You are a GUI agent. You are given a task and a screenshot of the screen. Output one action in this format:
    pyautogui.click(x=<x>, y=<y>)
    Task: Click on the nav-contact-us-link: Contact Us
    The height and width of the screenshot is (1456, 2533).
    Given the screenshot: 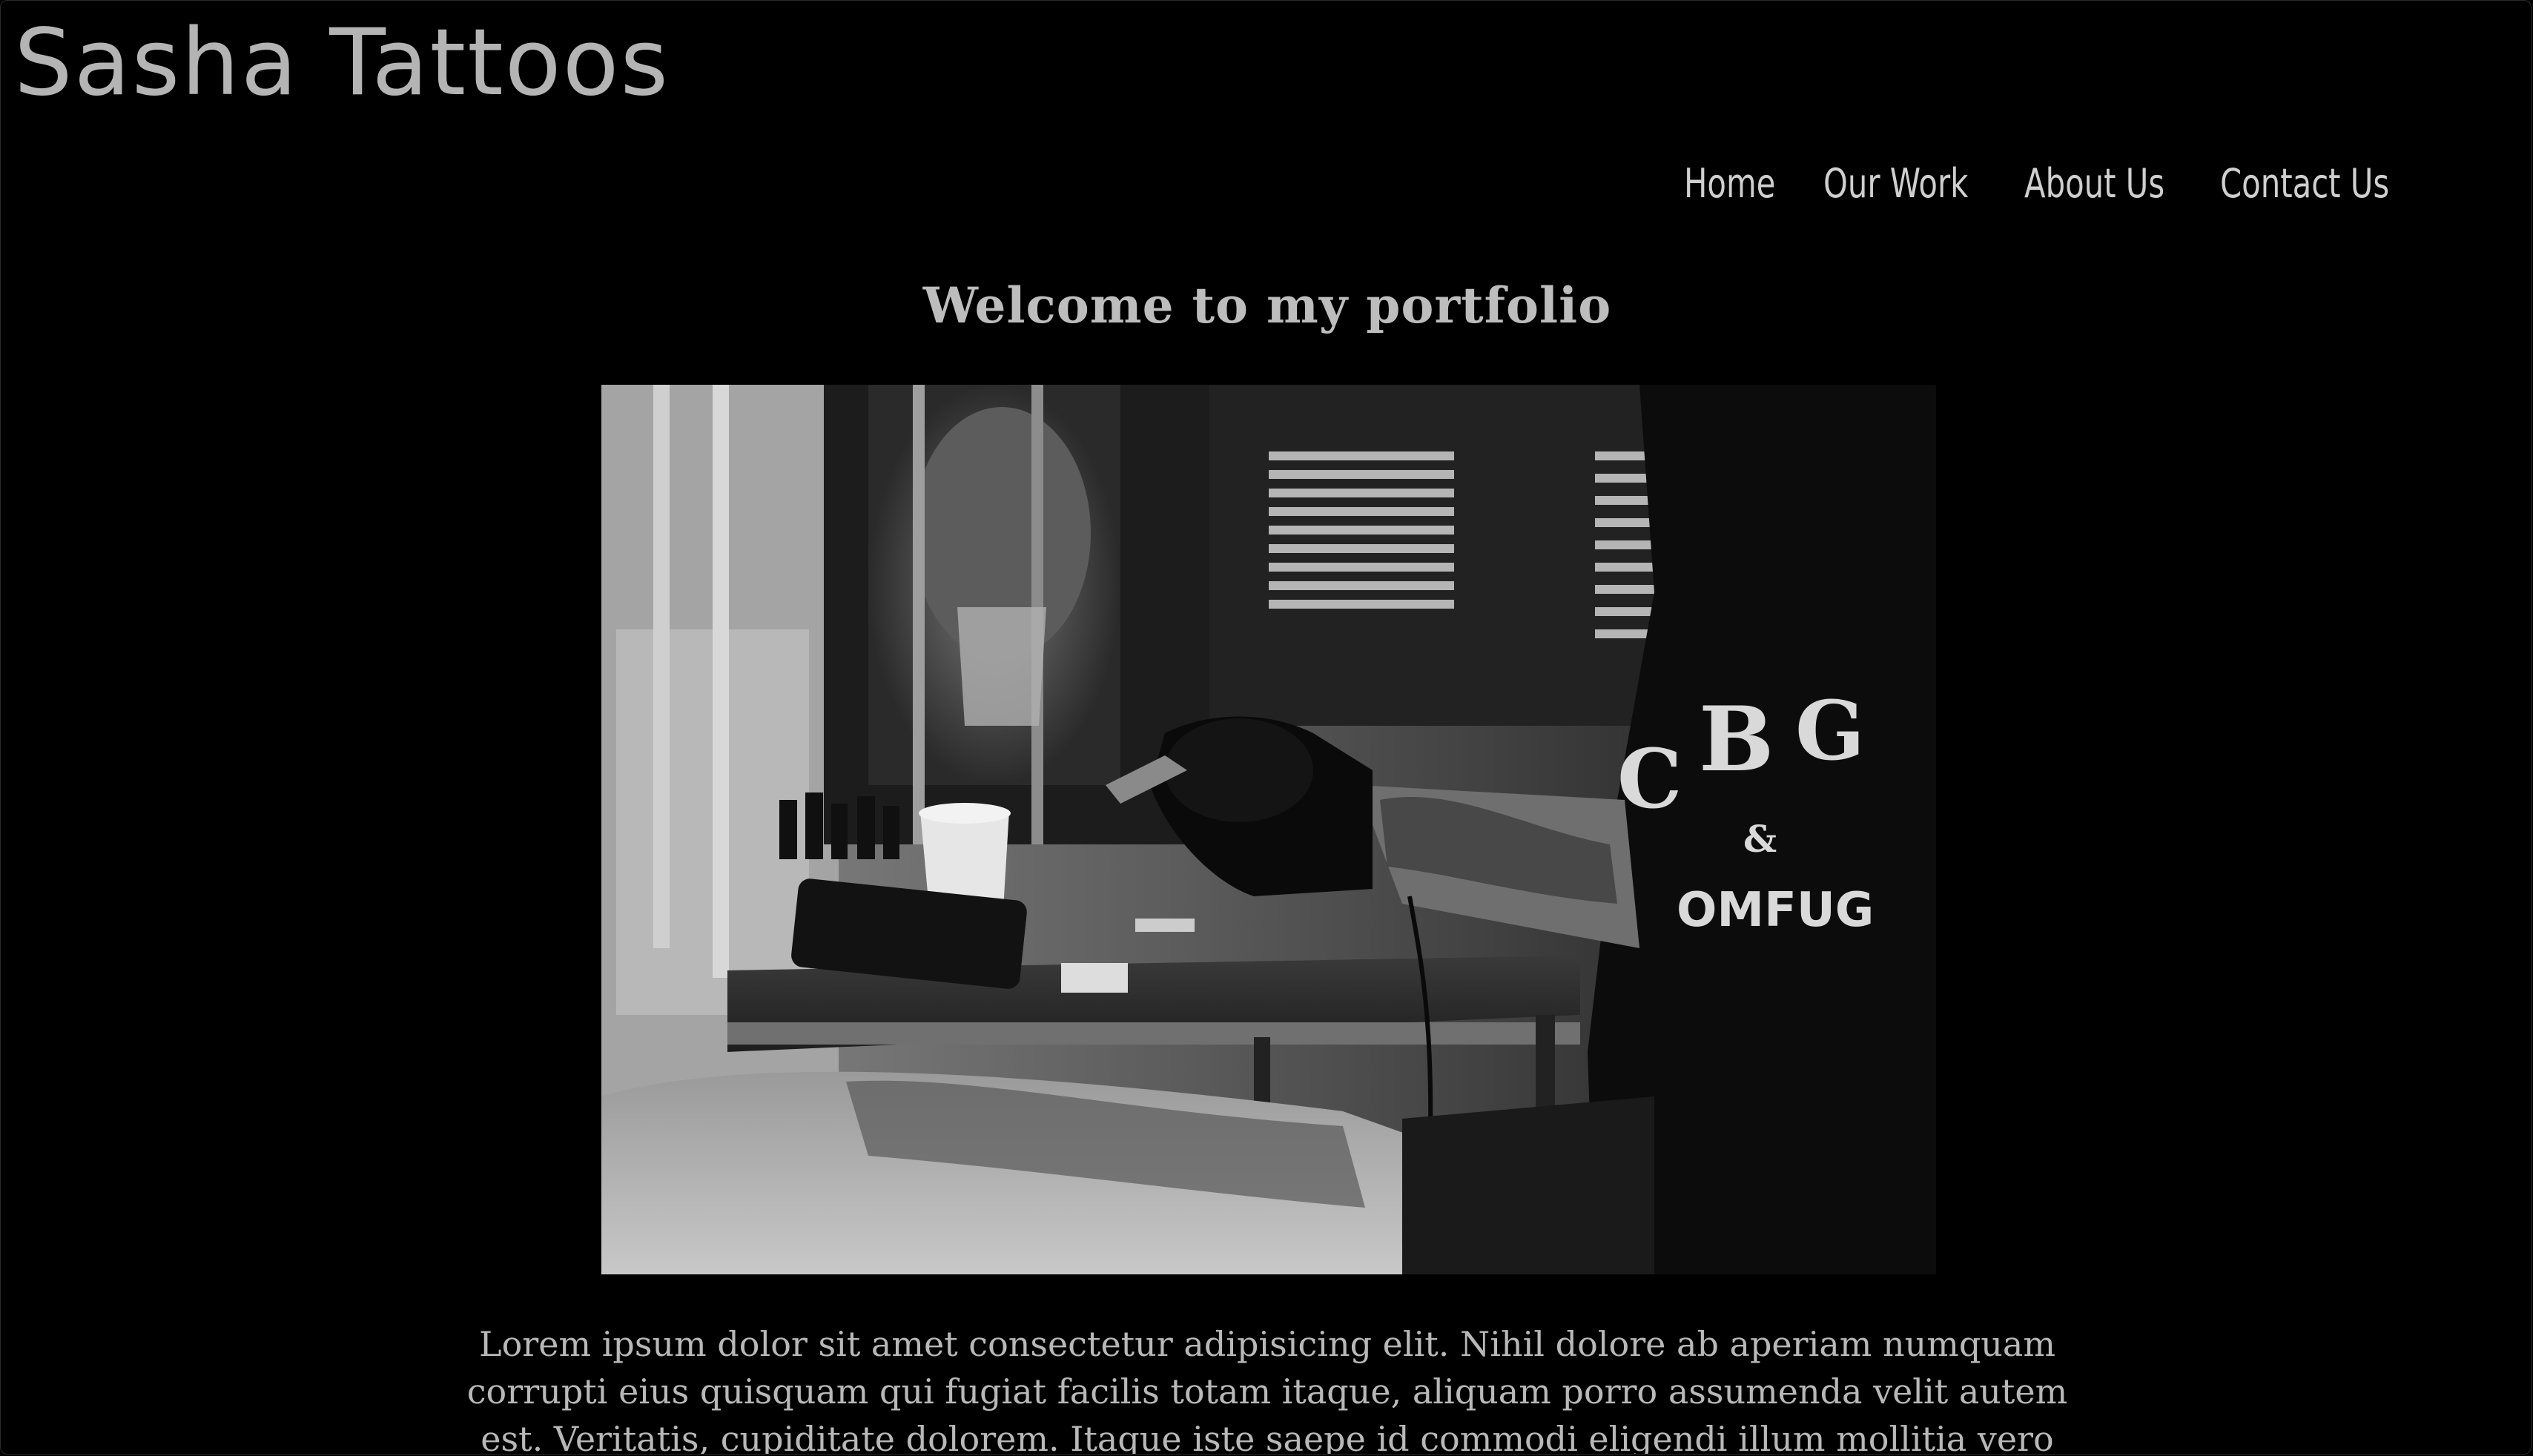 What is the action you would take?
    pyautogui.click(x=2304, y=184)
    